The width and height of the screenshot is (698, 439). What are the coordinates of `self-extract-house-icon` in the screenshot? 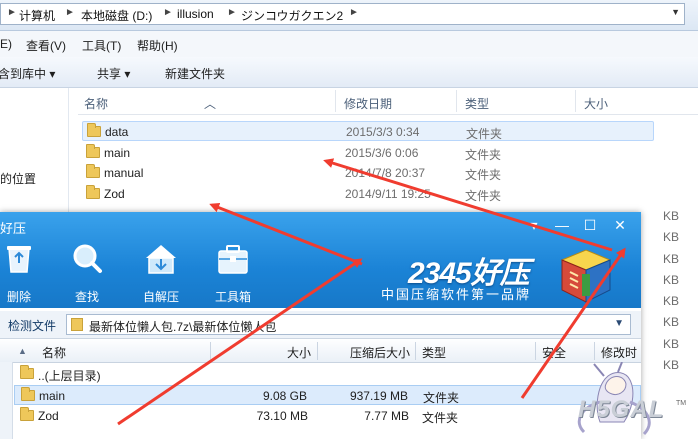 It's located at (161, 259).